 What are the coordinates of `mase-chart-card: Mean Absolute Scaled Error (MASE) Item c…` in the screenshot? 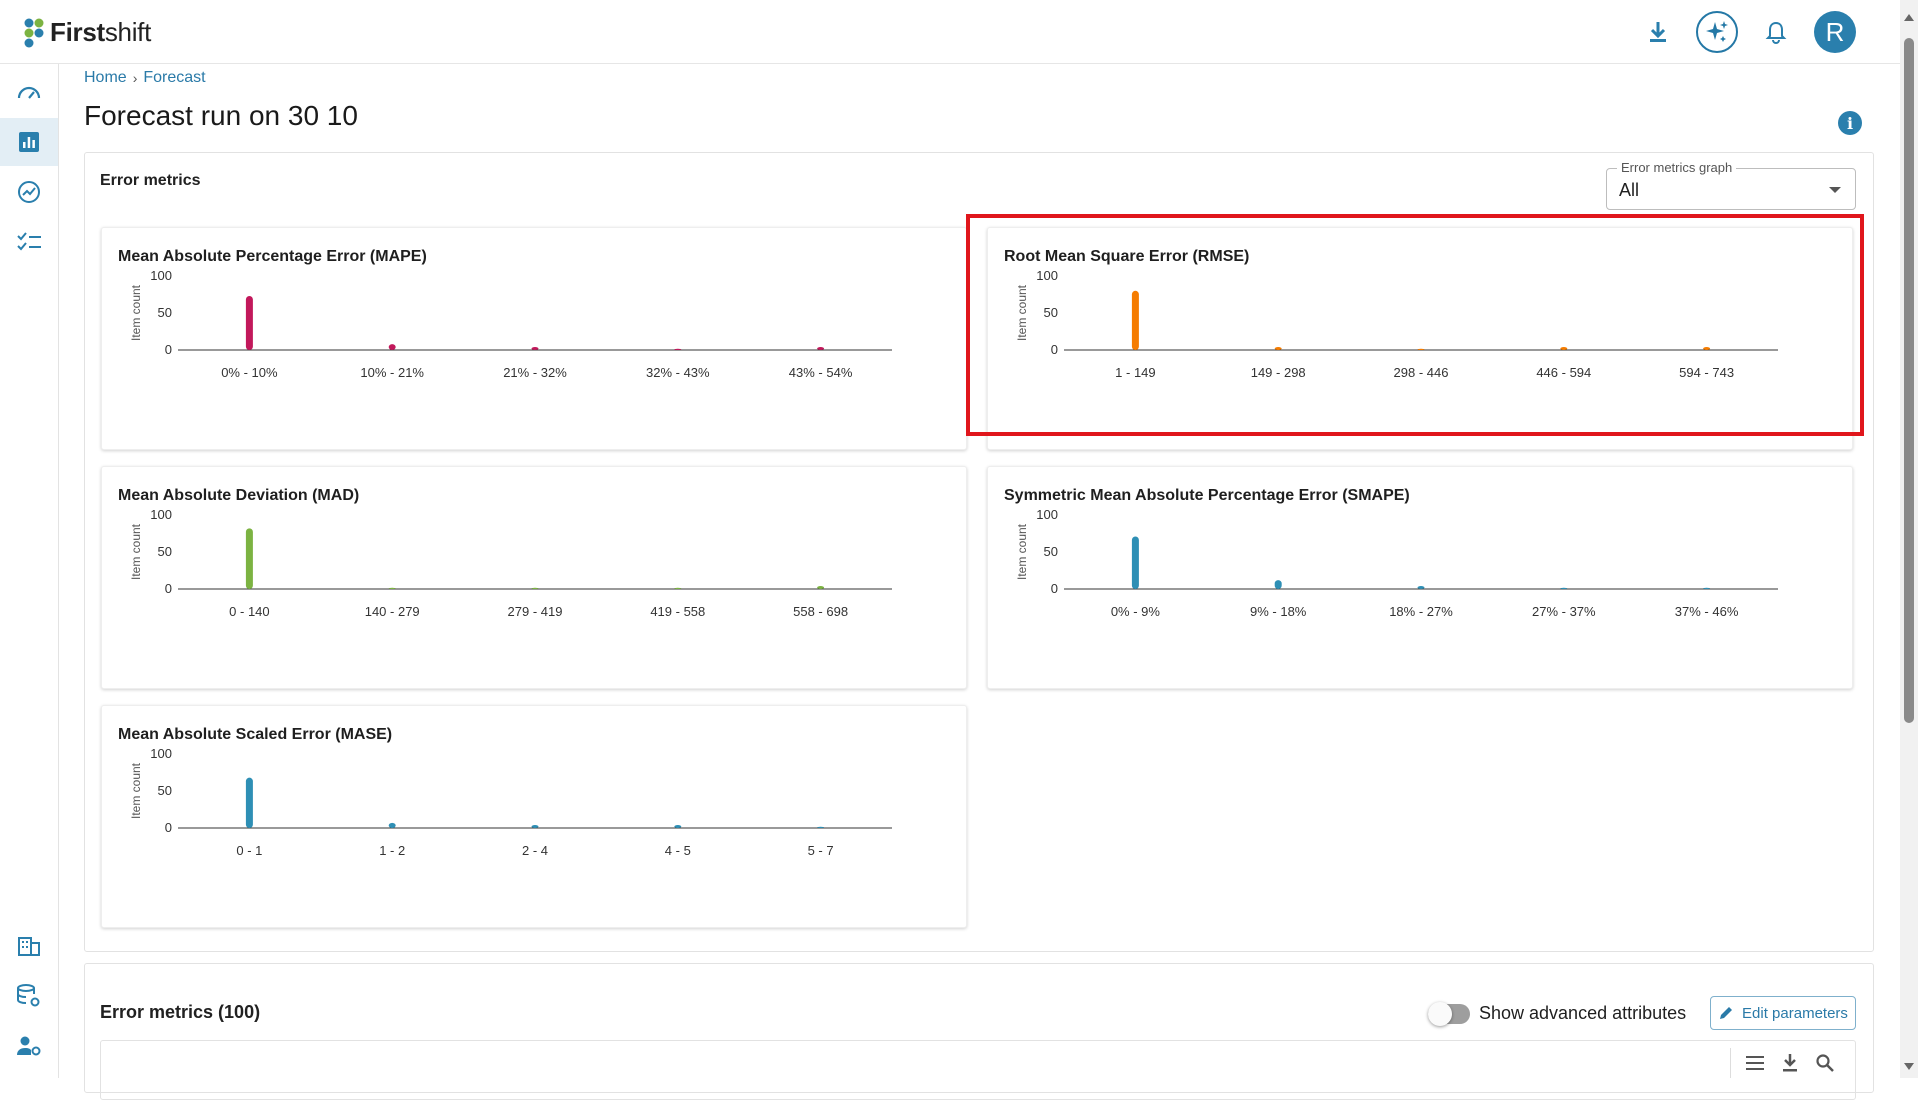 It's located at (534, 816).